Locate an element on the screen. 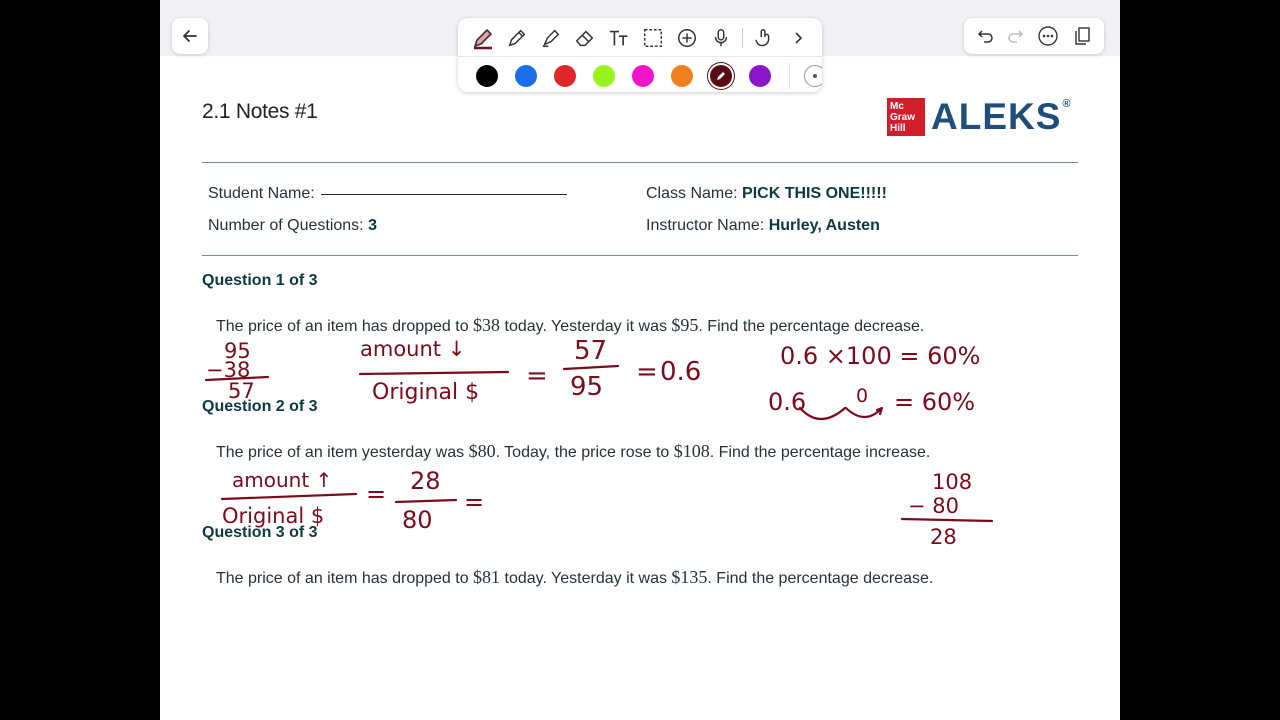  ink-q1-line1: 0.6 ×100 = 60% is located at coordinates (880, 356).